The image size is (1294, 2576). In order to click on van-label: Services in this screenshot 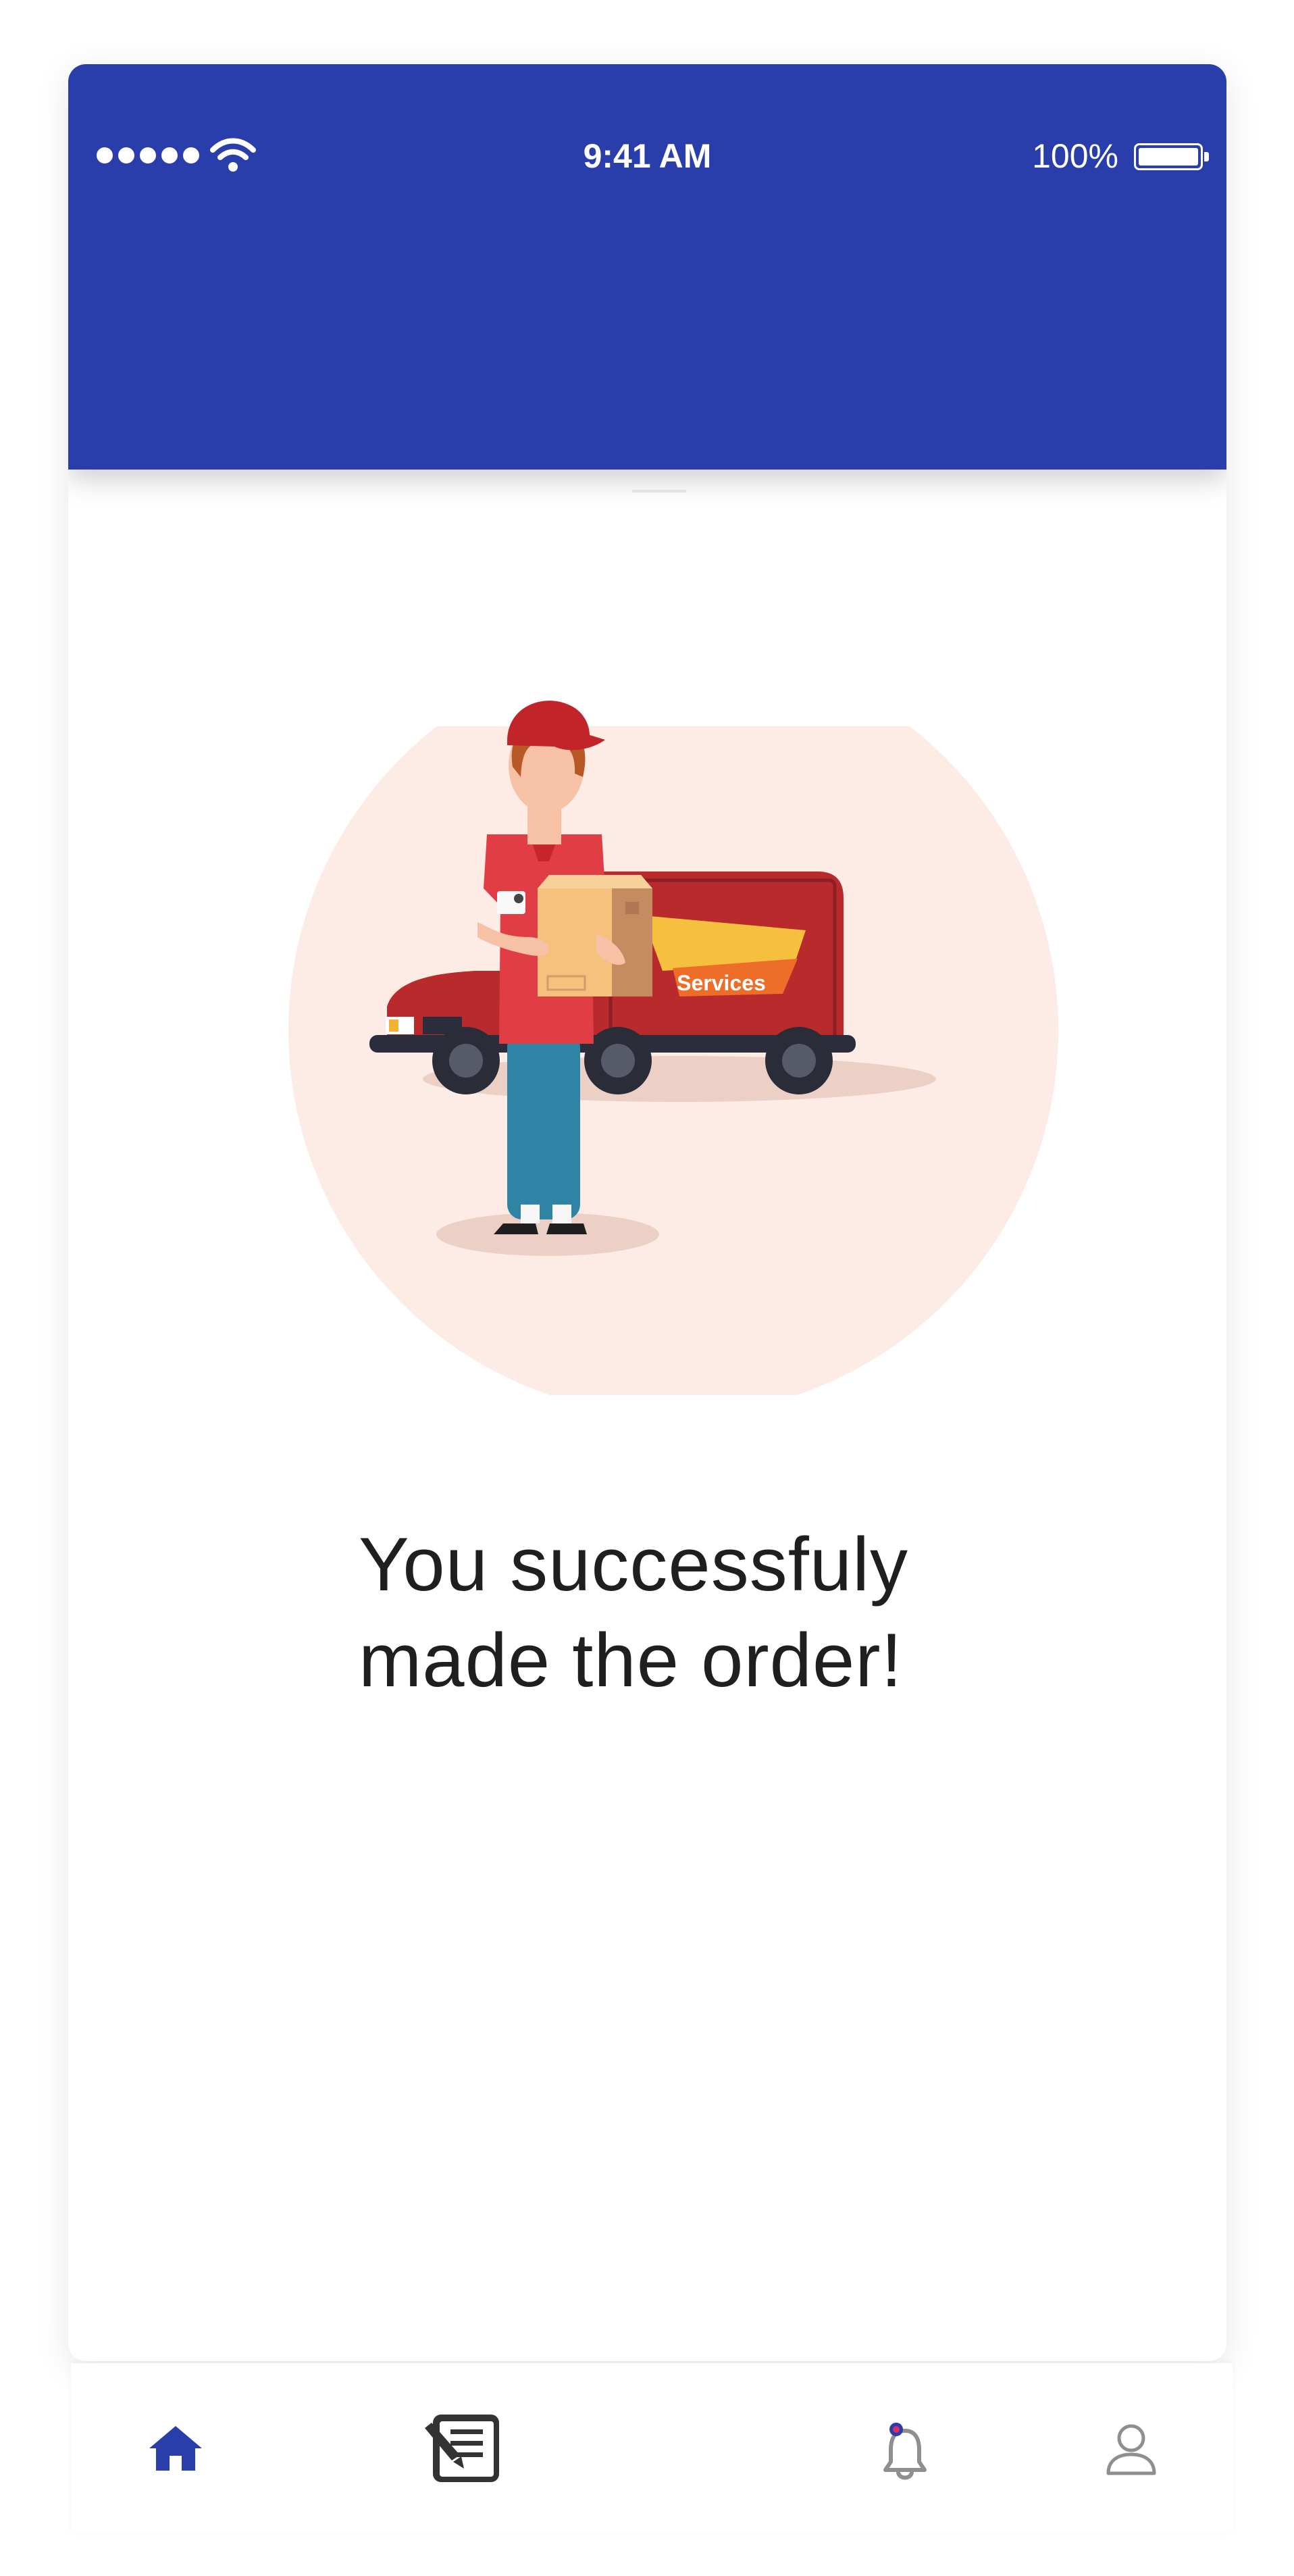, I will do `click(721, 983)`.